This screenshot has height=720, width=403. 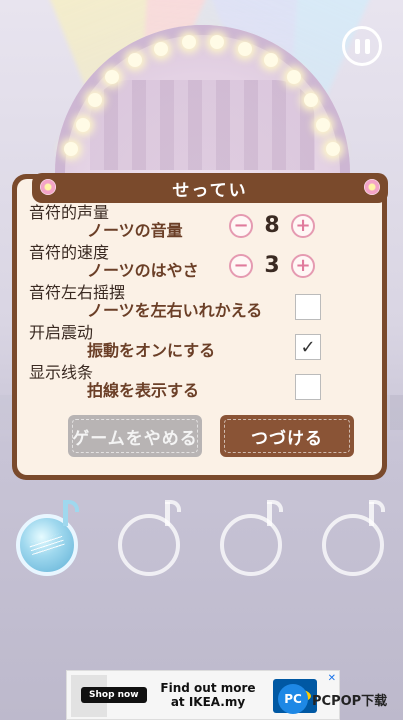 I want to click on beatlines-checkbox, so click(x=308, y=387).